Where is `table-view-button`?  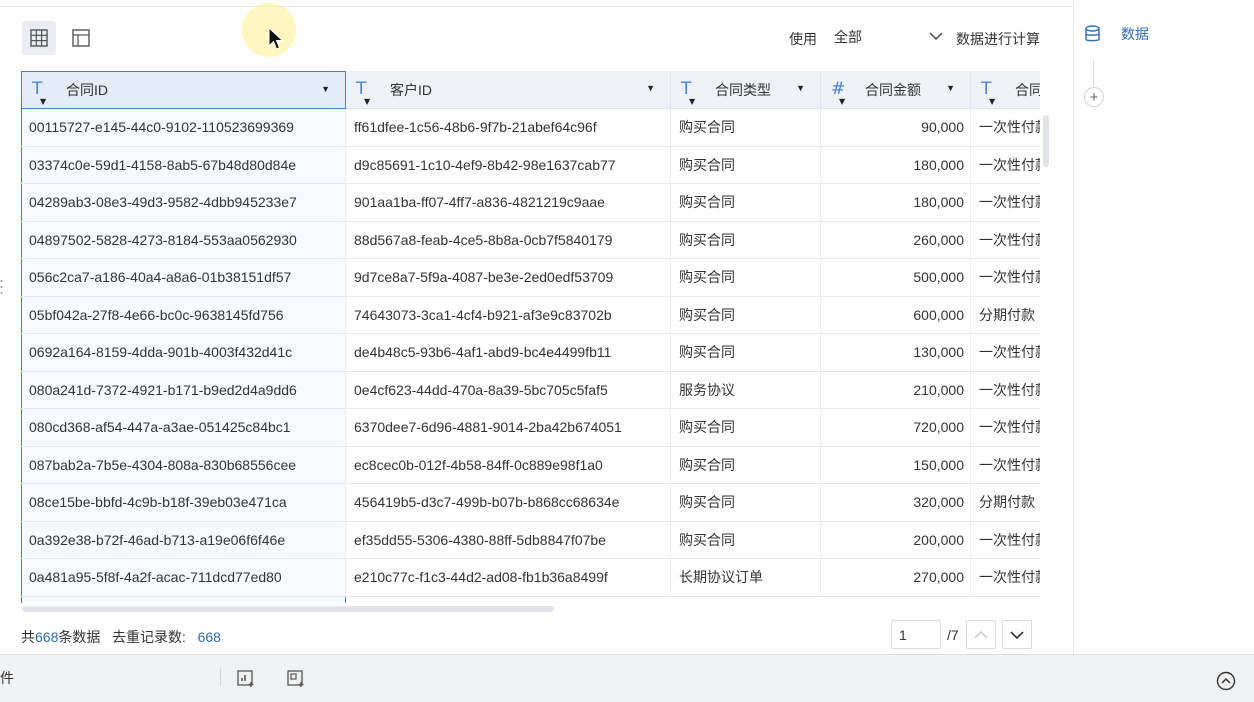
table-view-button is located at coordinates (39, 38).